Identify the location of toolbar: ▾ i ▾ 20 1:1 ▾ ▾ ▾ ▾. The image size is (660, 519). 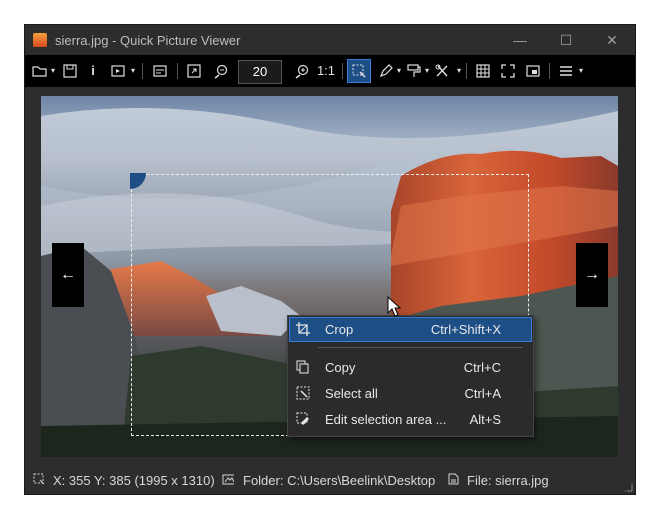
(330, 71).